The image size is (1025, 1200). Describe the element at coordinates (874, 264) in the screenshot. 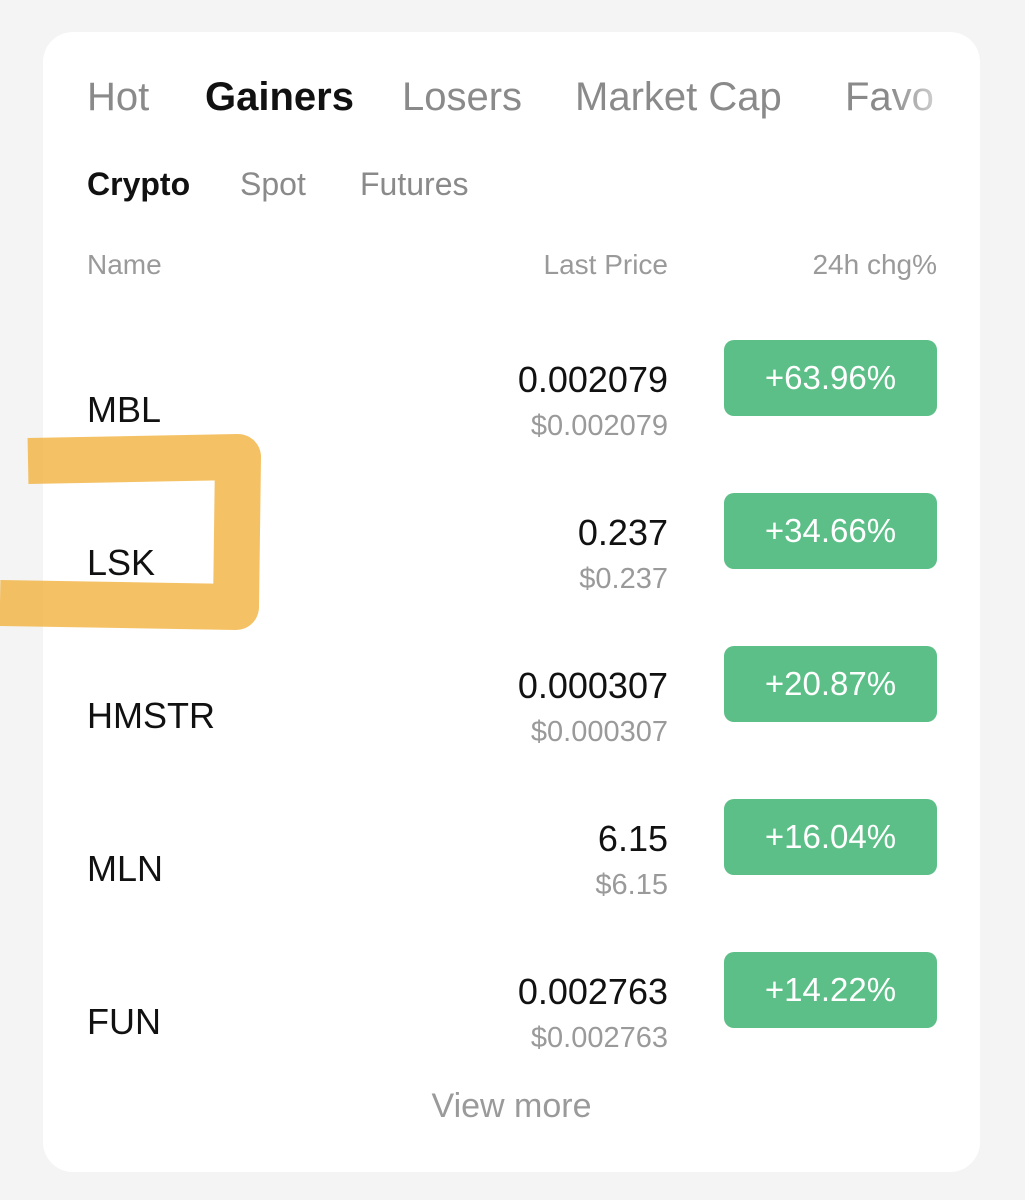

I see `column-header-24h-change: 24h chg%` at that location.